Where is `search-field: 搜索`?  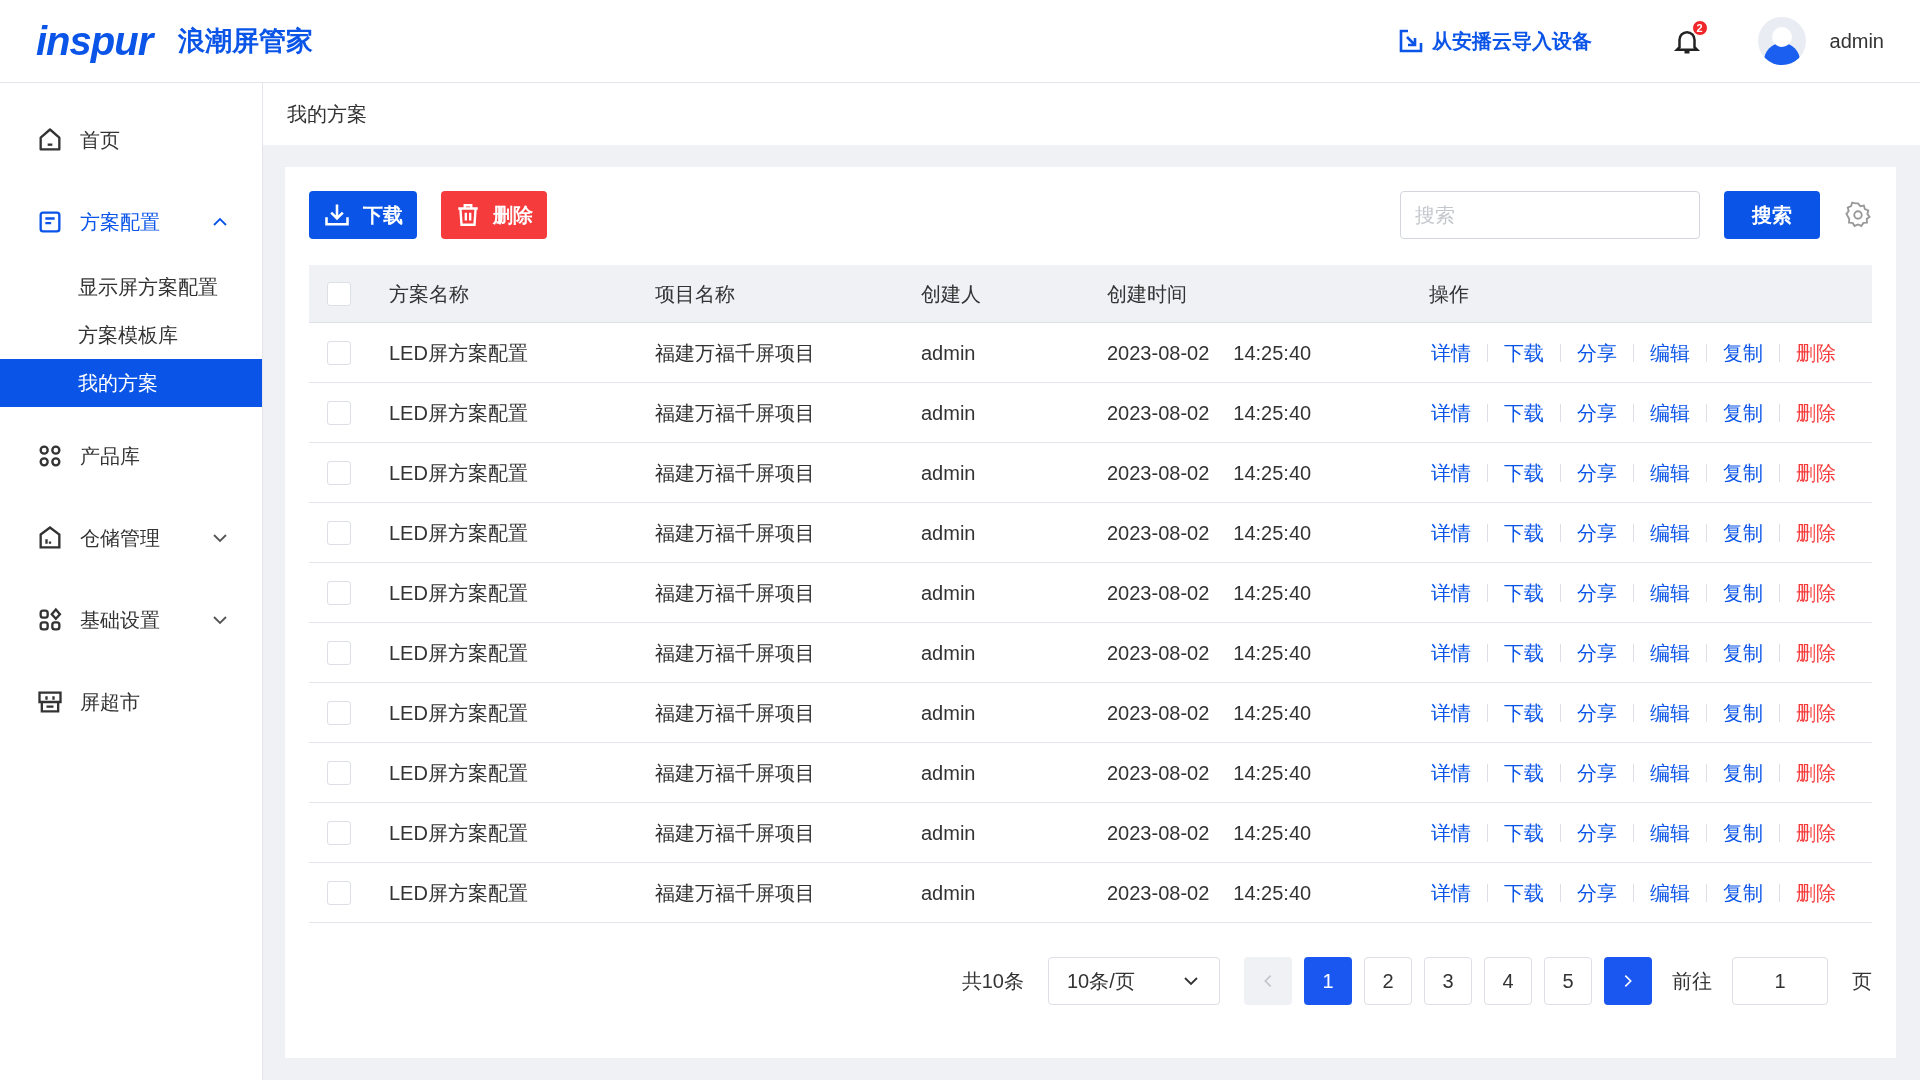
search-field: 搜索 is located at coordinates (1550, 215).